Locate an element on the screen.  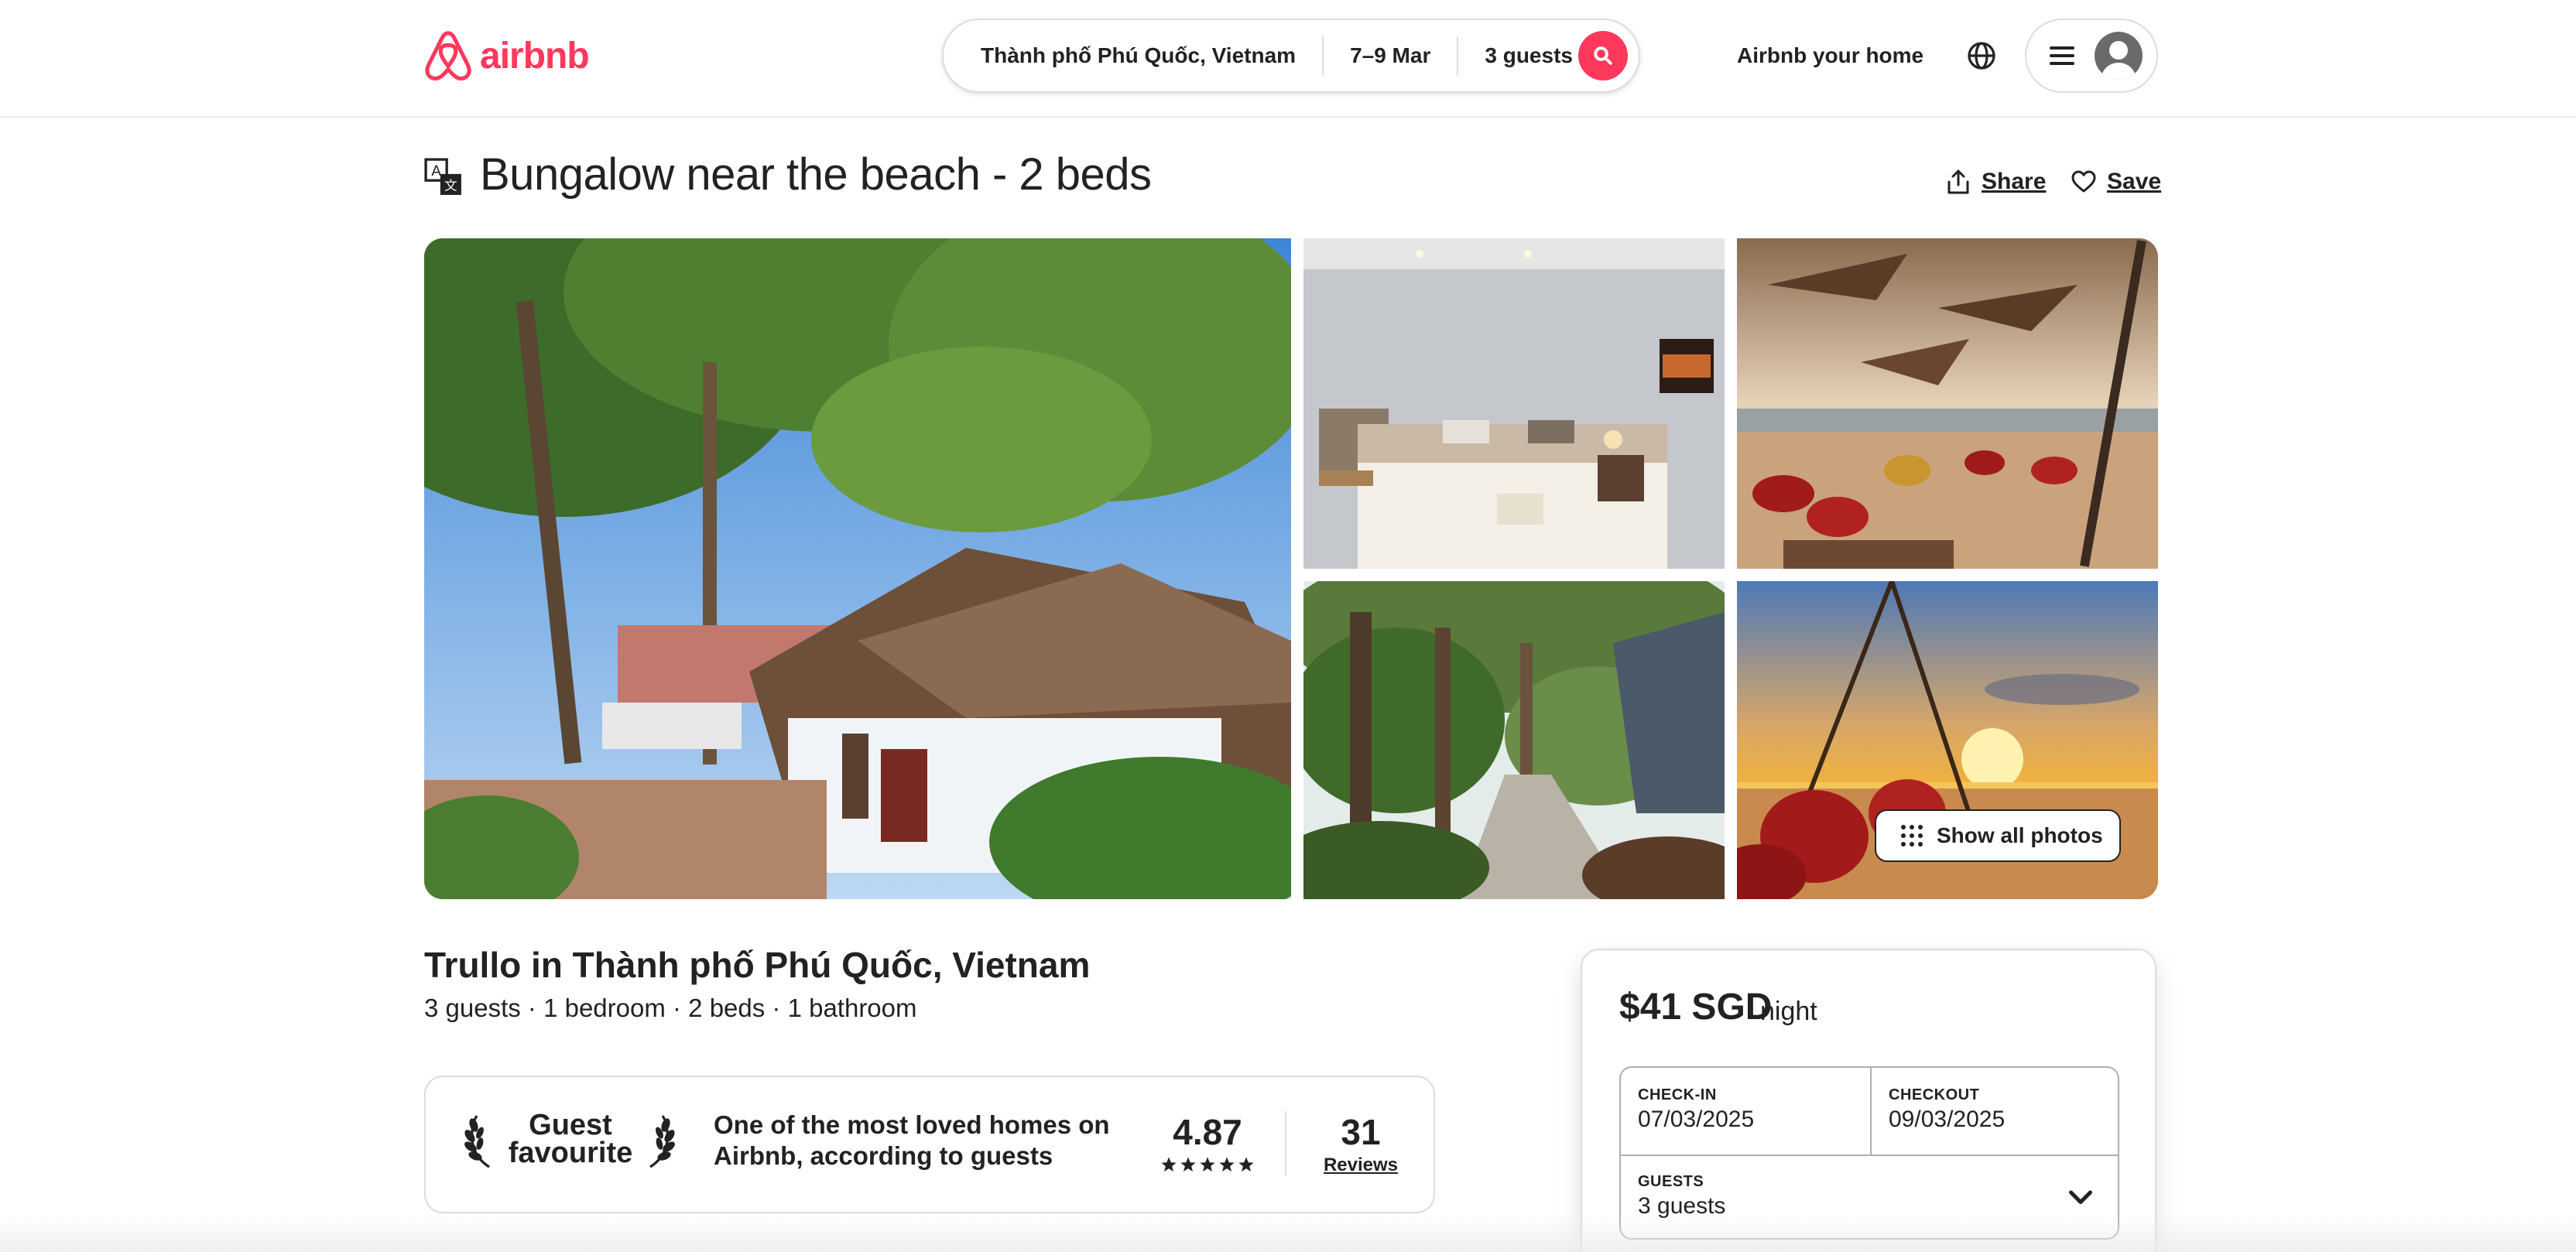
search-dates: 7–9 Mar is located at coordinates (1390, 56).